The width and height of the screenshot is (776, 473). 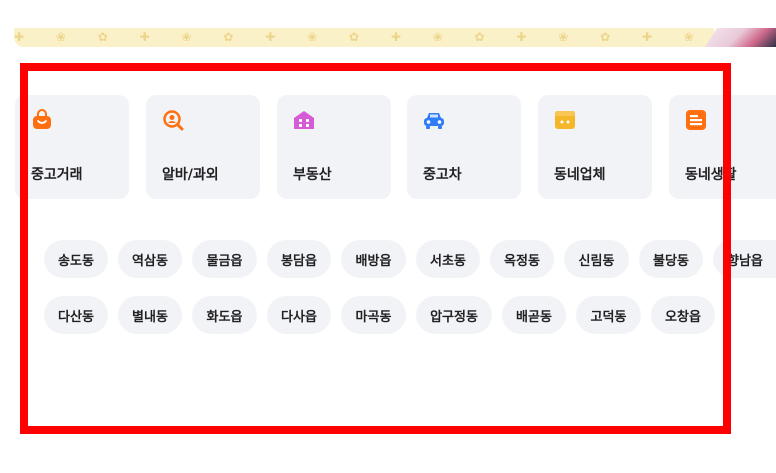 What do you see at coordinates (224, 315) in the screenshot?
I see `neighborhood-chip: 화도읍` at bounding box center [224, 315].